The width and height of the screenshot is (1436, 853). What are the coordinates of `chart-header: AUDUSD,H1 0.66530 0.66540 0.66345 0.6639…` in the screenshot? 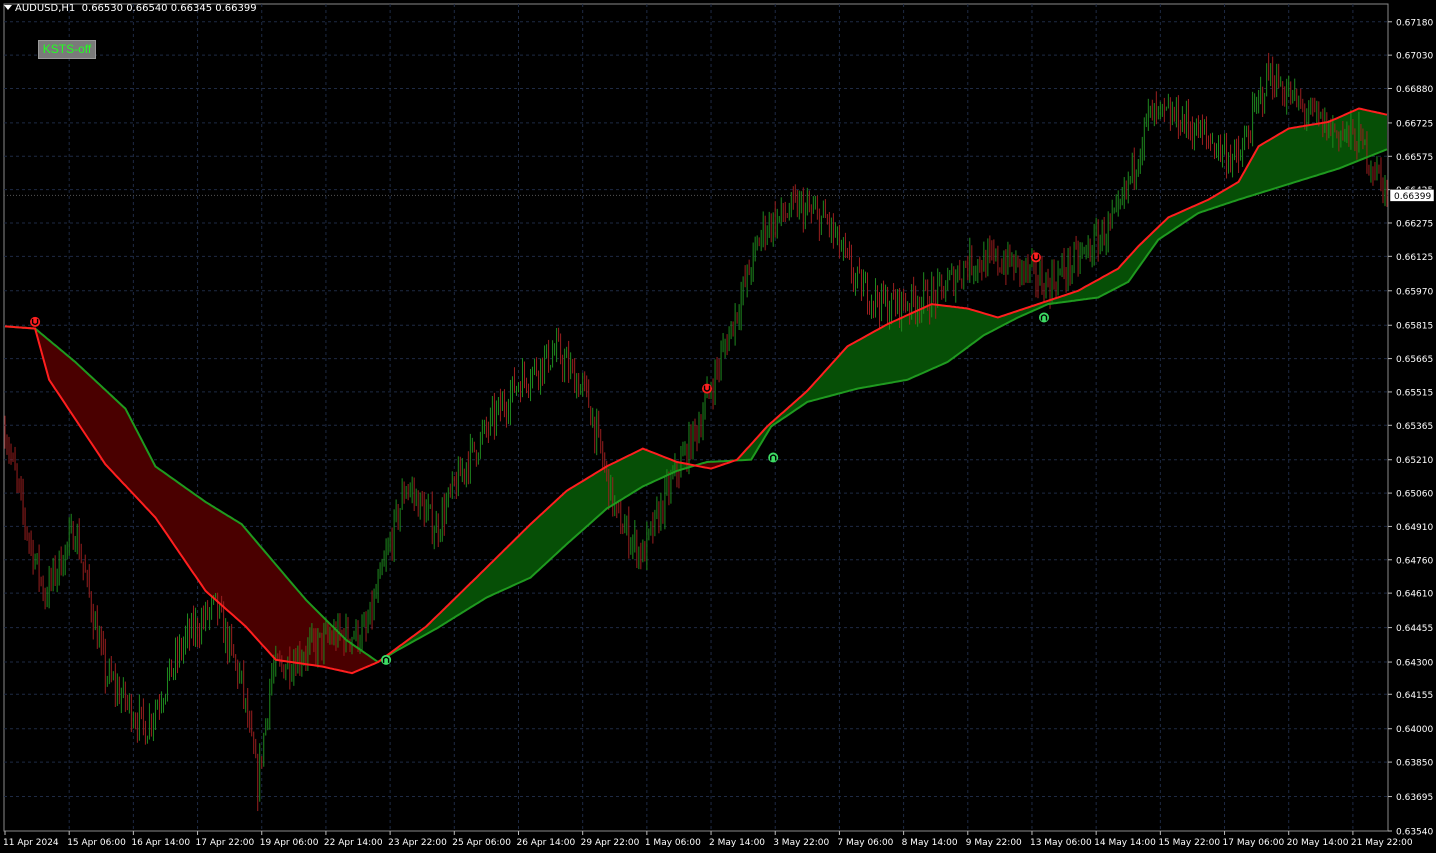 It's located at (130, 8).